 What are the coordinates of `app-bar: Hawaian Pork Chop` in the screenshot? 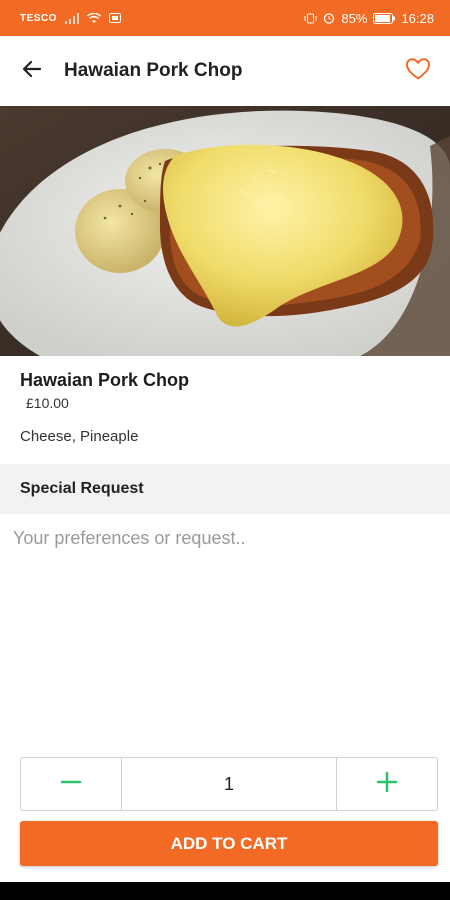 It's located at (225, 71).